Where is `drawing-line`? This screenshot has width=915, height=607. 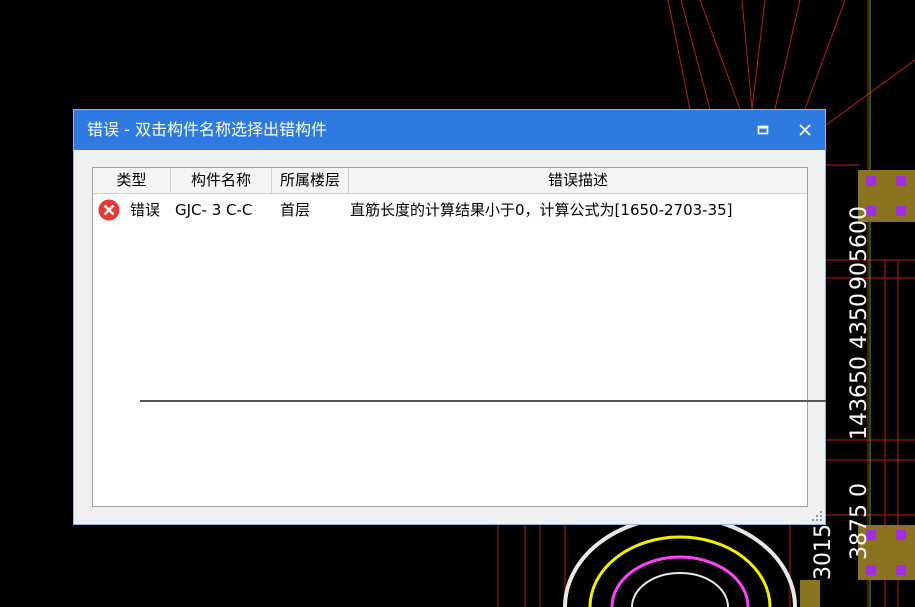
drawing-line is located at coordinates (483, 401).